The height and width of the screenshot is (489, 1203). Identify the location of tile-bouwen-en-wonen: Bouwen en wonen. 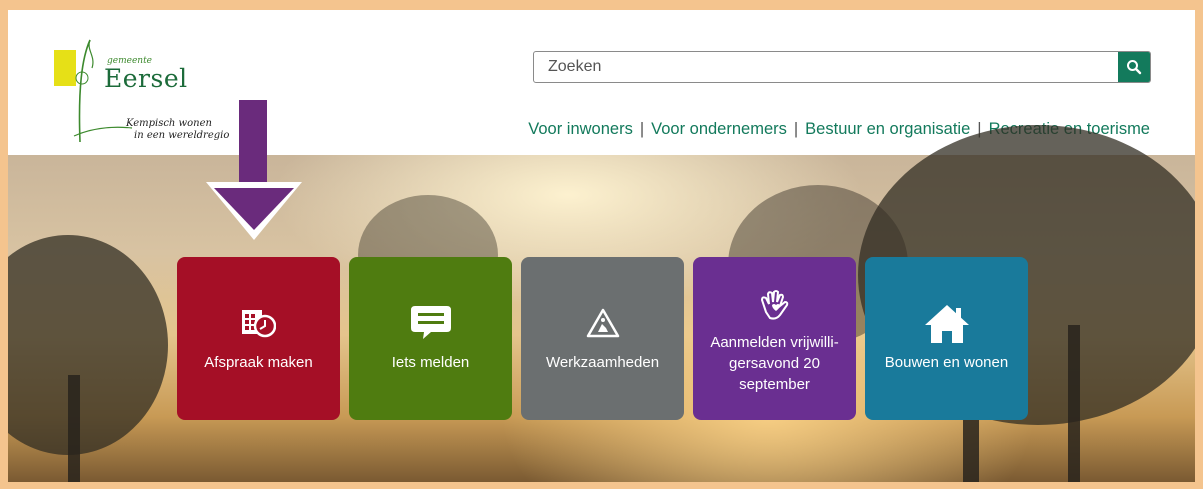
(946, 338).